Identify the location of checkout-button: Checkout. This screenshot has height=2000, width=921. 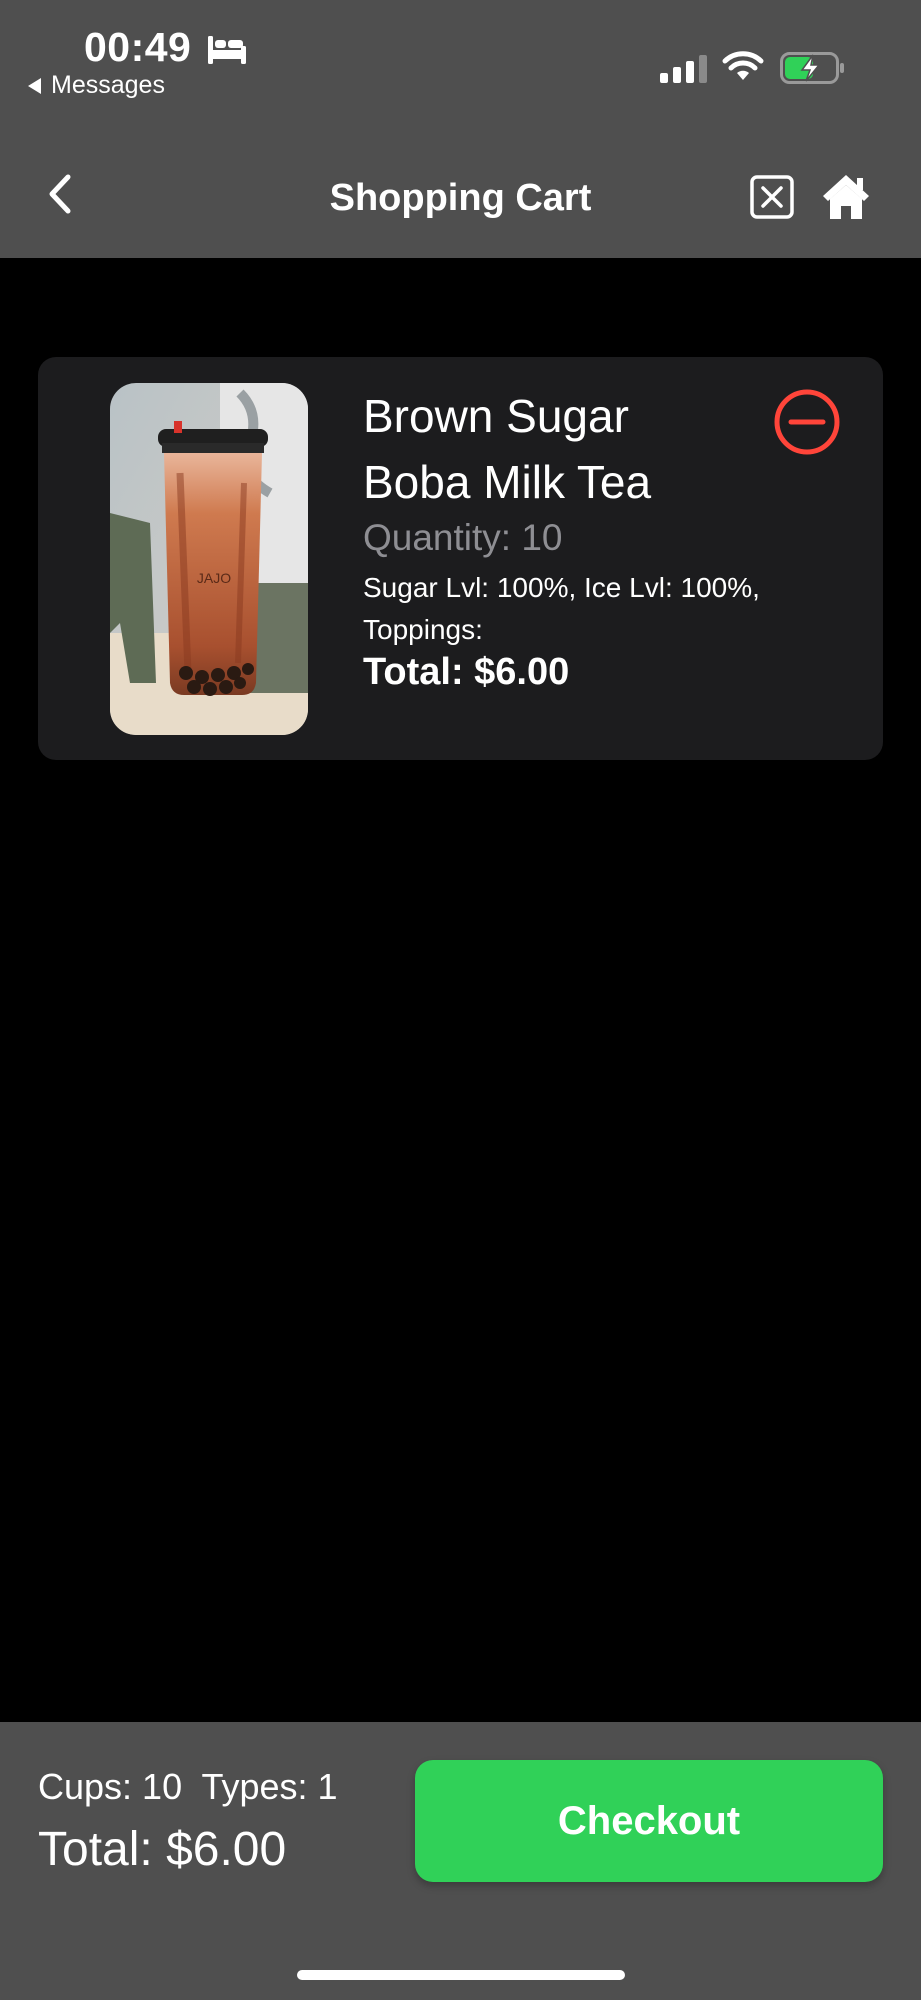
(649, 1821).